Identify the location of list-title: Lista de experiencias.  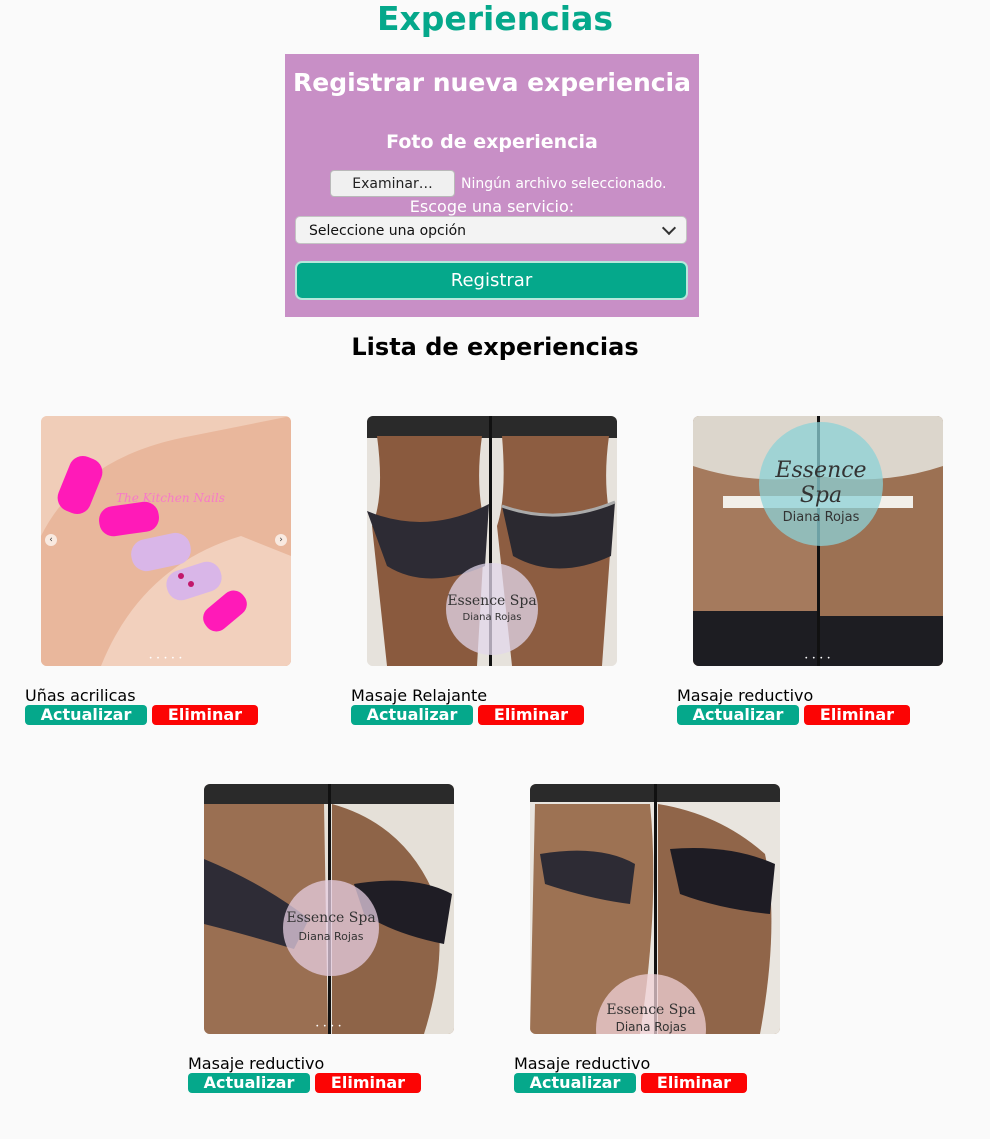
(495, 347).